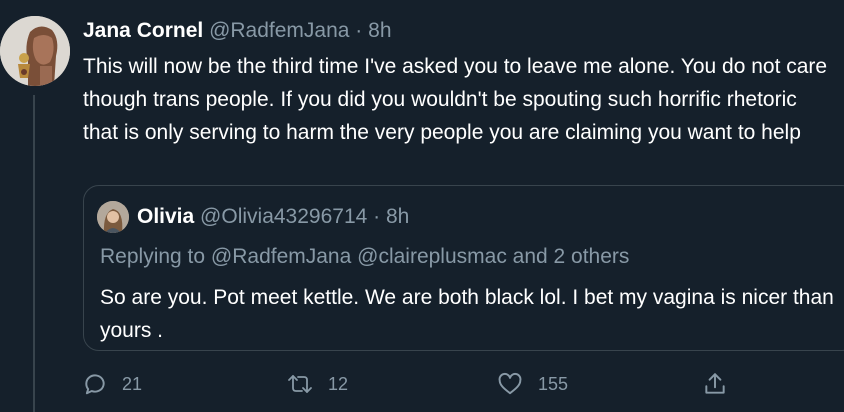  What do you see at coordinates (284, 216) in the screenshot?
I see `quoted-author-handle: @Olivia43296714` at bounding box center [284, 216].